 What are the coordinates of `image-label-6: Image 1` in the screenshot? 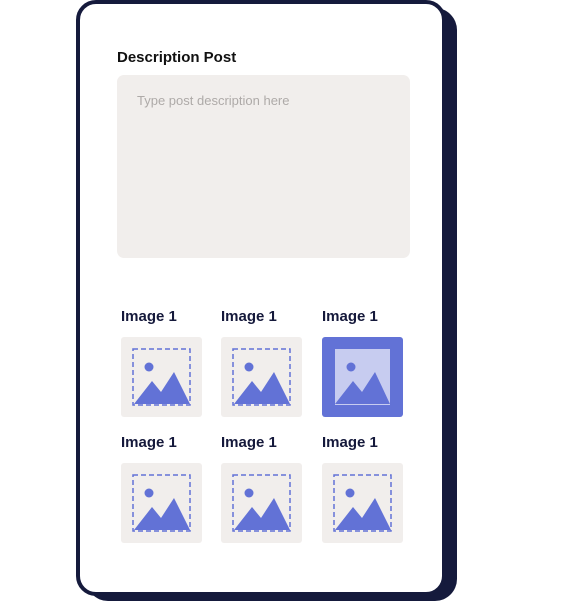 It's located at (350, 442).